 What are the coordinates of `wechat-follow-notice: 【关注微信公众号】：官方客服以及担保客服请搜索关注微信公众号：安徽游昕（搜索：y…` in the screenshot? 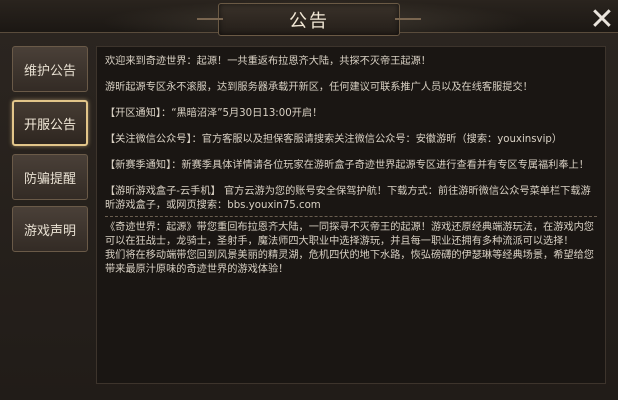 It's located at (334, 139).